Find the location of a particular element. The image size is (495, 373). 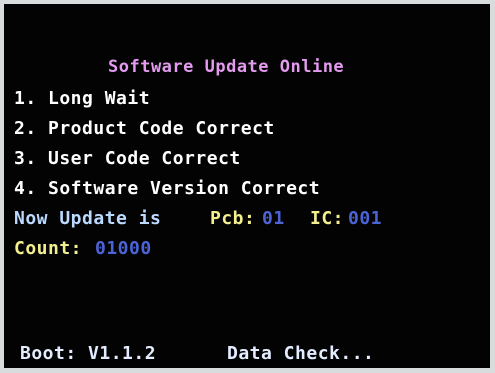

step-user-code: 3. User Code Correct is located at coordinates (127, 158).